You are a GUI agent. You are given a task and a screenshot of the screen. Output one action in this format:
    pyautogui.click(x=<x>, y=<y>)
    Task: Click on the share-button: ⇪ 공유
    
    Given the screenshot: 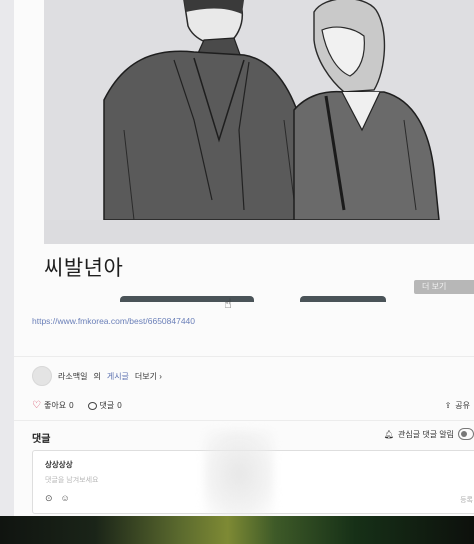 What is the action you would take?
    pyautogui.click(x=457, y=405)
    